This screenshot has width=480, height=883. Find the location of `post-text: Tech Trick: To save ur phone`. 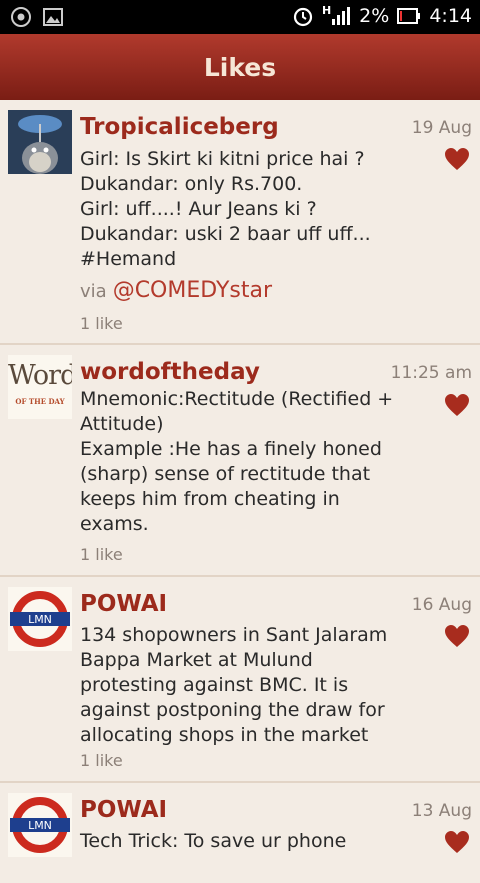

post-text: Tech Trick: To save ur phone is located at coordinates (213, 841).